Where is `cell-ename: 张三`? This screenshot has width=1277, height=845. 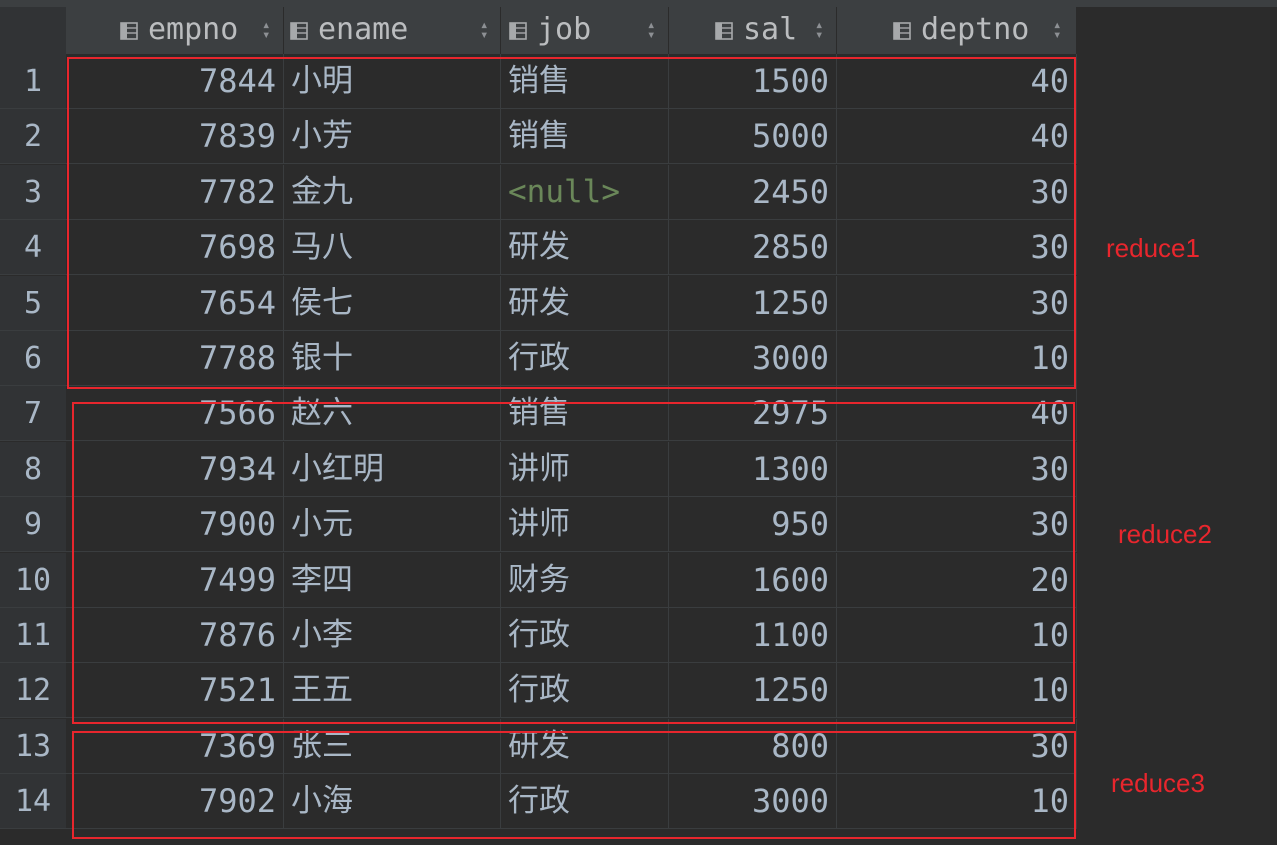
cell-ename: 张三 is located at coordinates (392, 746).